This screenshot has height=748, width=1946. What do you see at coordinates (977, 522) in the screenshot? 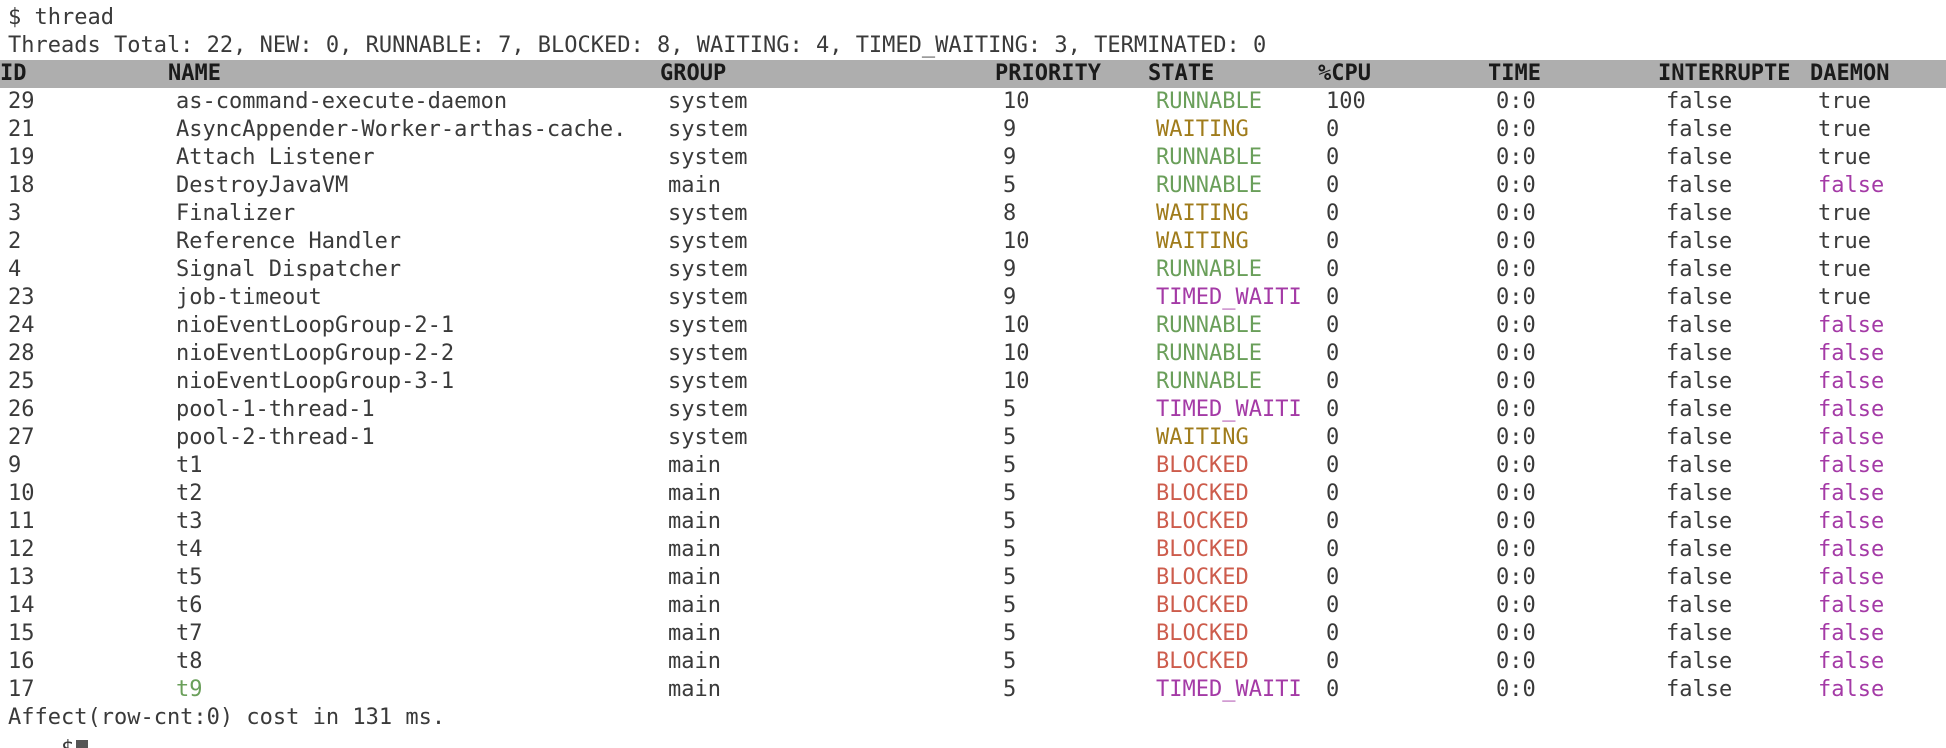
I see `table-row: 11 t3 main 5 BLOCKED 0 0:0 false false` at bounding box center [977, 522].